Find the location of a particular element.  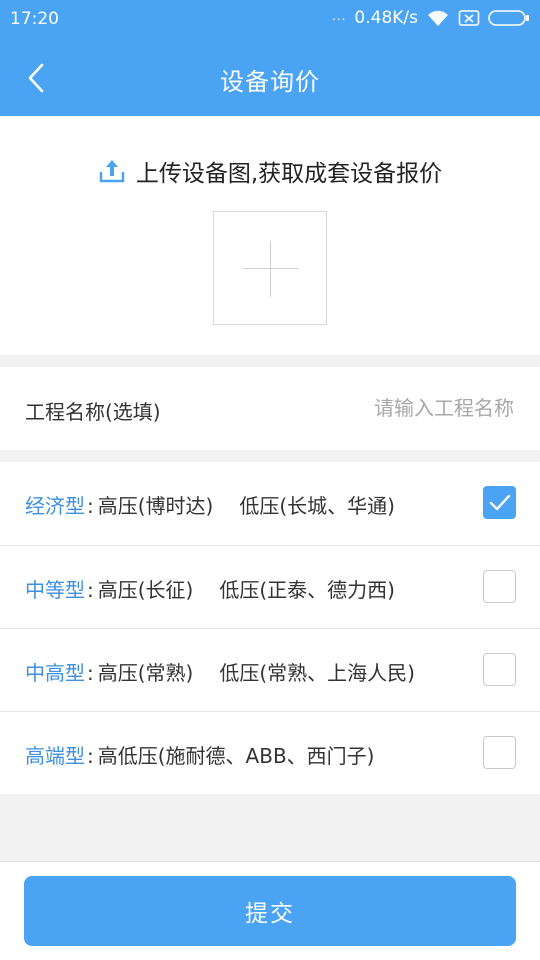

option-text: 高端型: 高低压(施耐德、ABB、西门子) is located at coordinates (199, 754).